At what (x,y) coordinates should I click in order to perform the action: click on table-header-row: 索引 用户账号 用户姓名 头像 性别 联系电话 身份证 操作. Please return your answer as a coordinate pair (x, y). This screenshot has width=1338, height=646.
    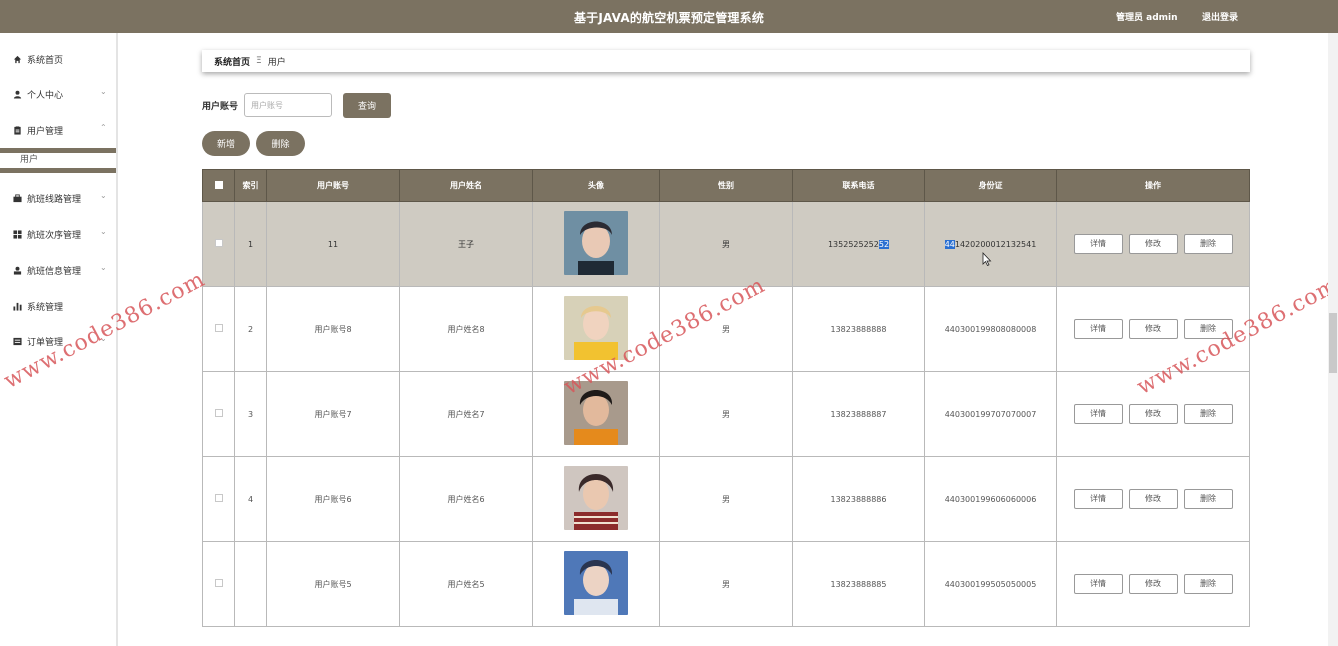
    Looking at the image, I should click on (726, 185).